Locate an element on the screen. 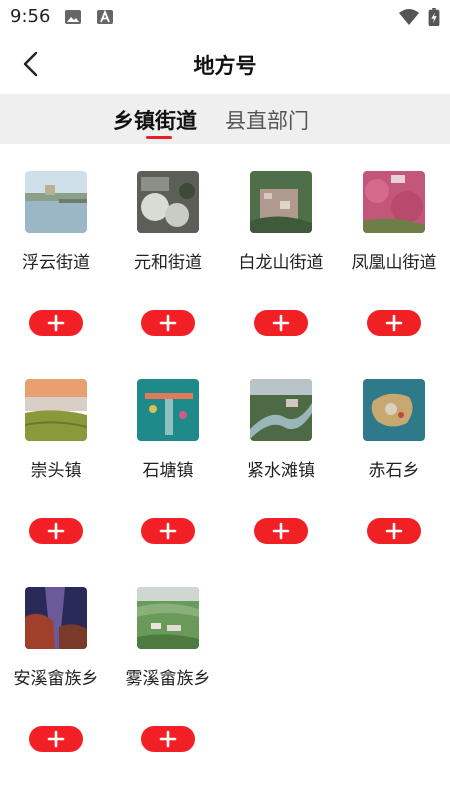 The height and width of the screenshot is (800, 450). location-name: 崇头镇 is located at coordinates (56, 471).